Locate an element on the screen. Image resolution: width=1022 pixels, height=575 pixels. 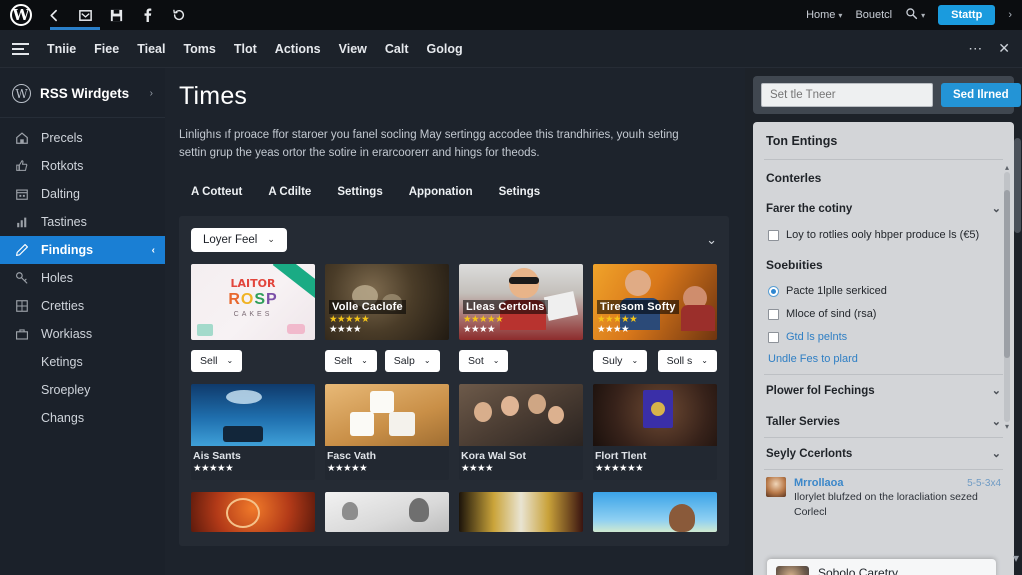
collapsible-taller-servies: Taller Servies ⌄ is located at coordinates (883, 421).